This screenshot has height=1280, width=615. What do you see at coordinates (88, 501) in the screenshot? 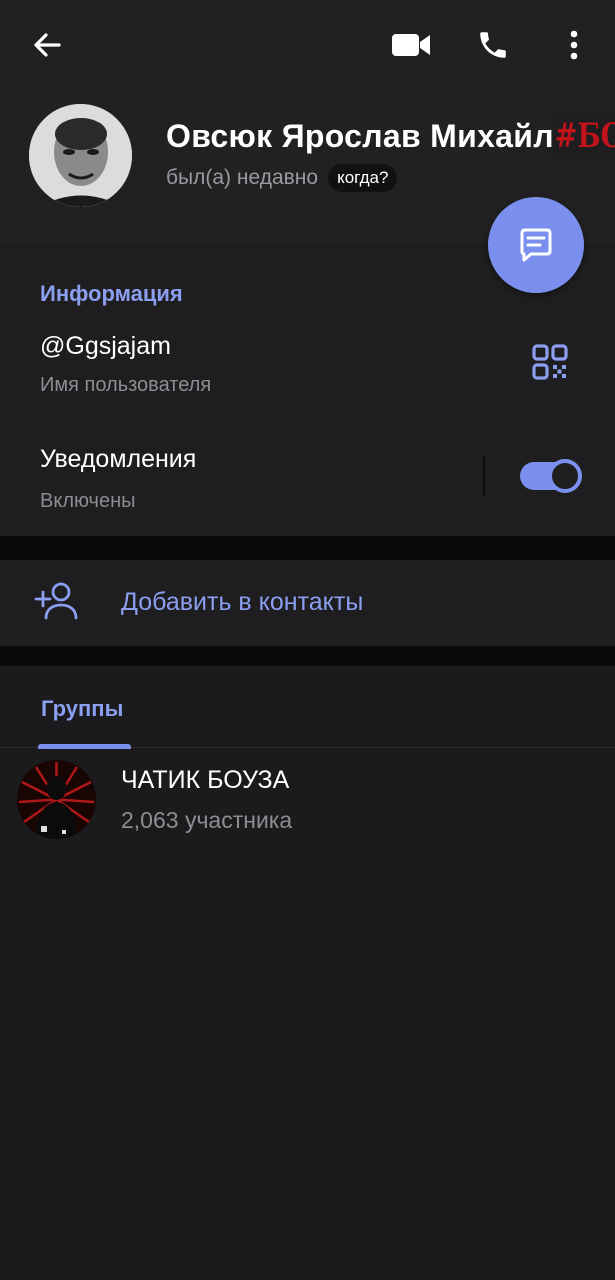
I see `notifications-state: Включены` at bounding box center [88, 501].